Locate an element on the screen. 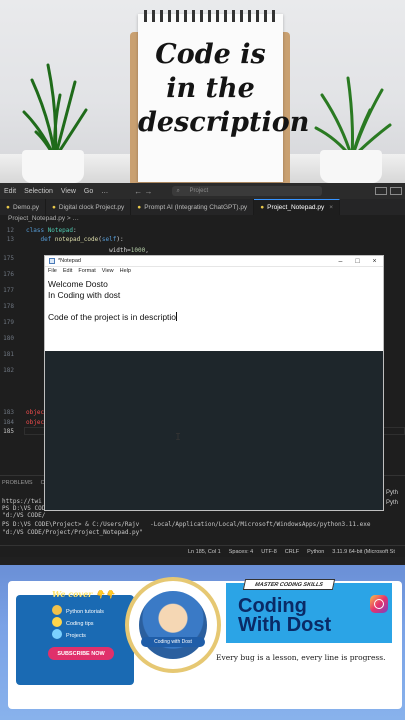  command-placeholder: Project is located at coordinates (199, 191).